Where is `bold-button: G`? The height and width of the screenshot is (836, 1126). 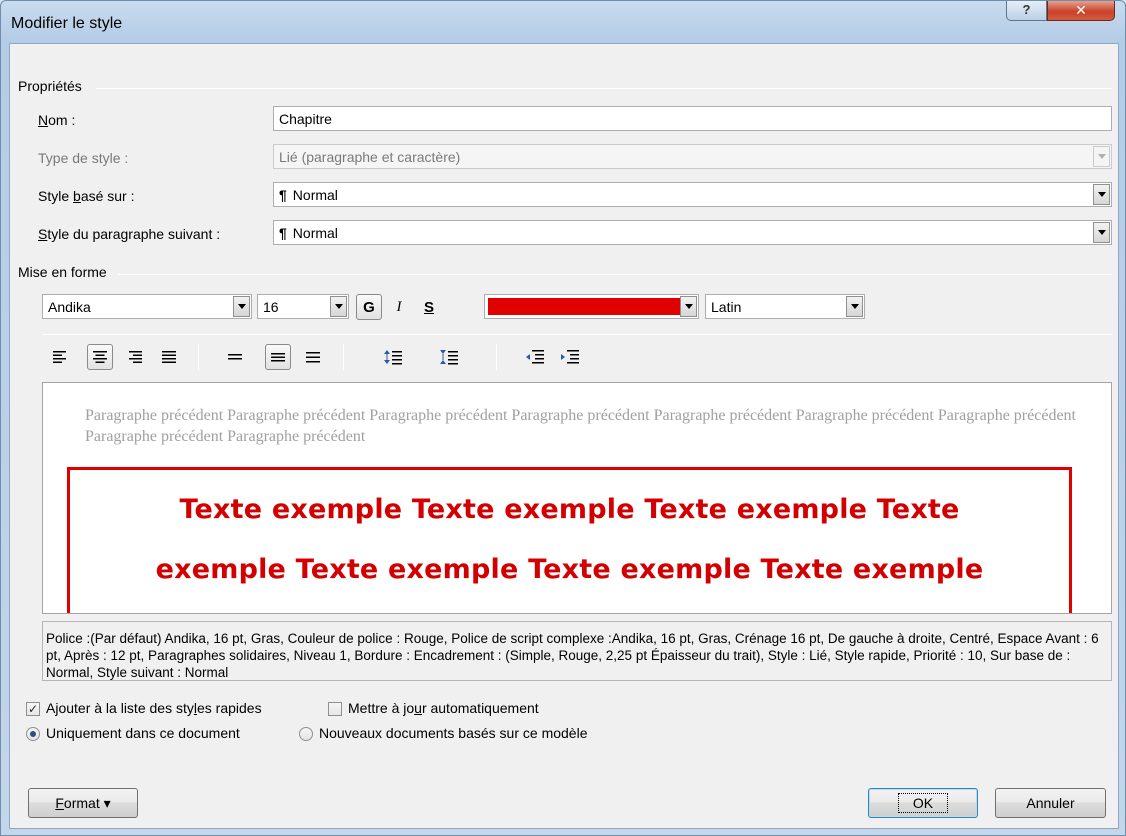
bold-button: G is located at coordinates (369, 307).